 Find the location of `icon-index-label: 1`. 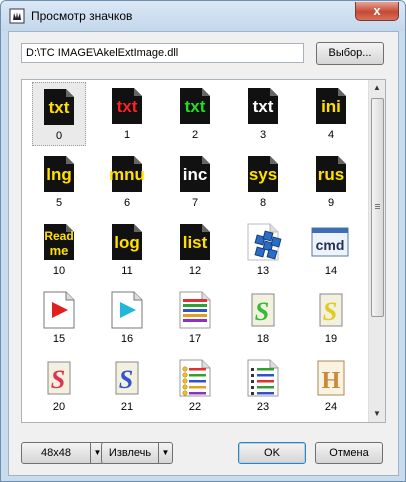

icon-index-label: 1 is located at coordinates (127, 135).